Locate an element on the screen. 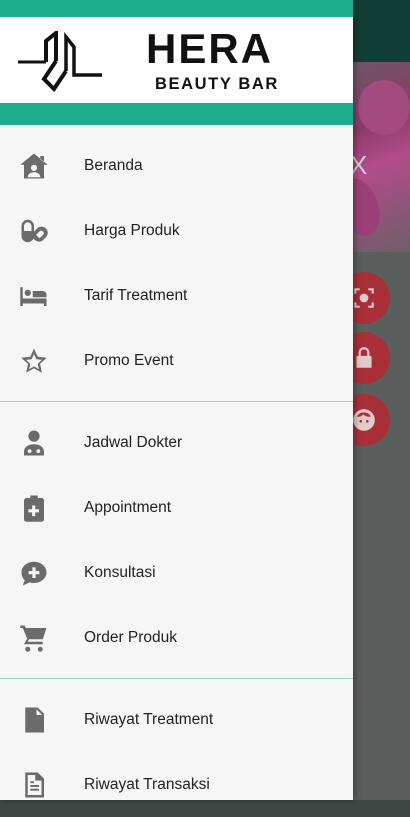 The image size is (410, 817). menu-item-tarif-treatment: Tarif Treatment is located at coordinates (176, 295).